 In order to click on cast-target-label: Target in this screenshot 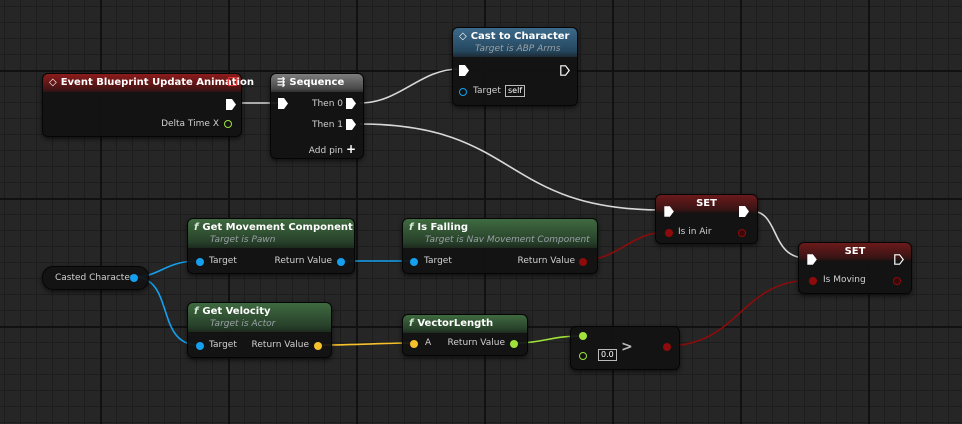, I will do `click(487, 91)`.